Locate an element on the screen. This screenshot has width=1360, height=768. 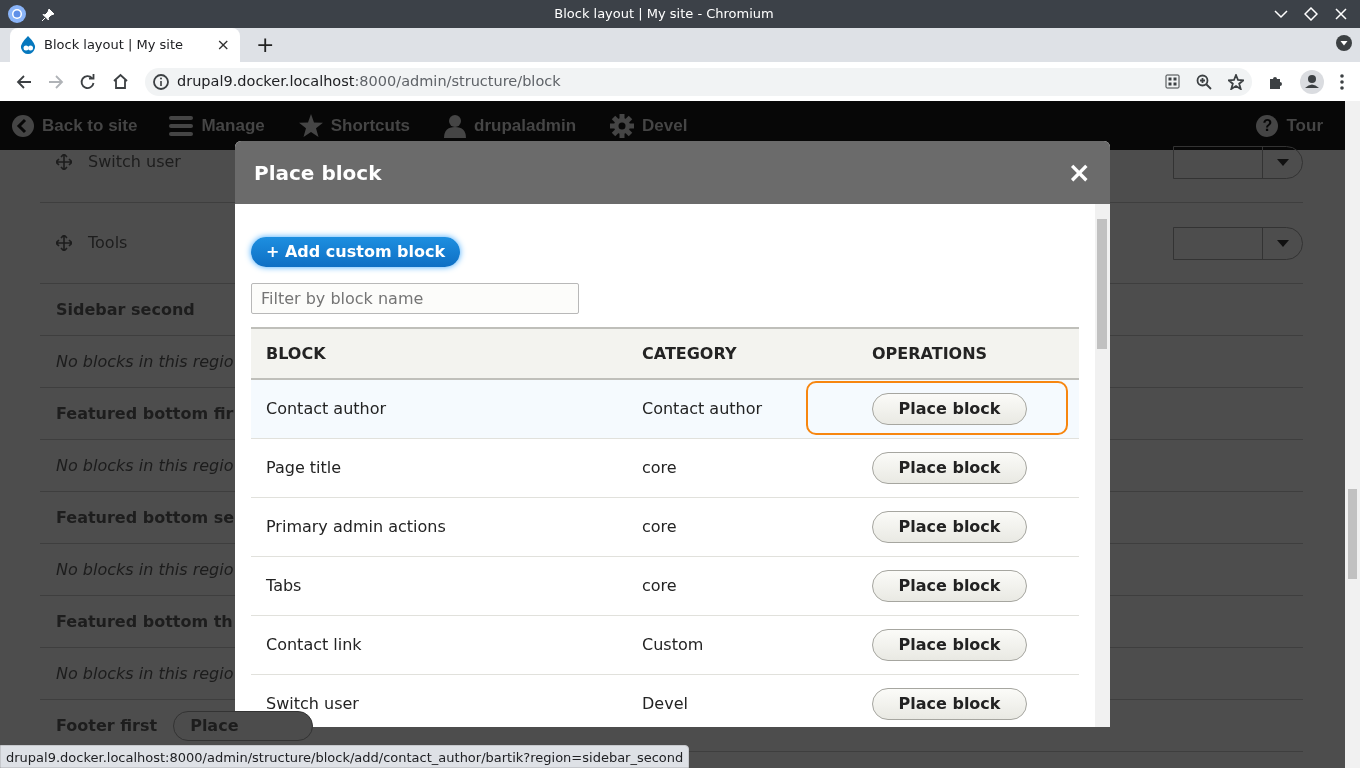
user-icon is located at coordinates (455, 125).